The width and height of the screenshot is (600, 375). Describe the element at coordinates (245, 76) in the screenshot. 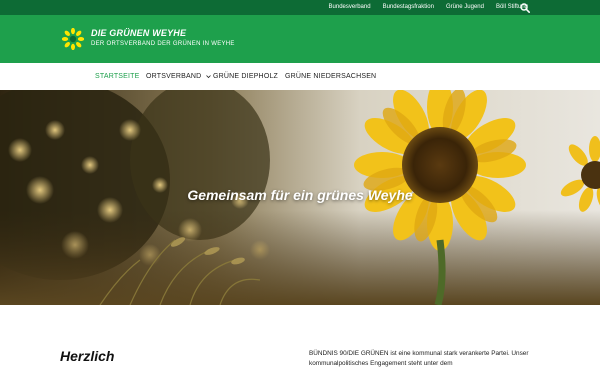

I see `nav-item-gruene-diepholz: GRÜNE DIEPHOLZ` at that location.